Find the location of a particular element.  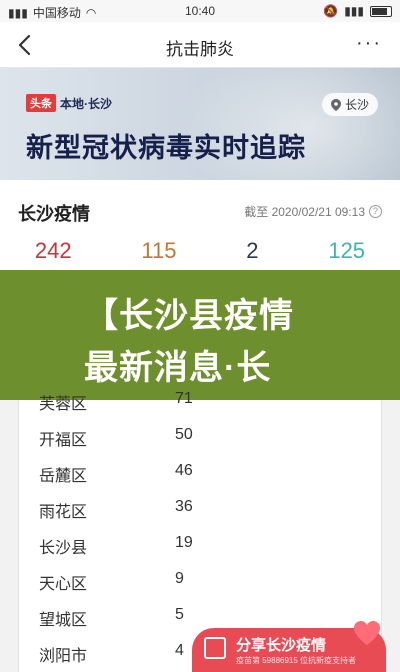

location-pill: 长沙 is located at coordinates (349, 104).